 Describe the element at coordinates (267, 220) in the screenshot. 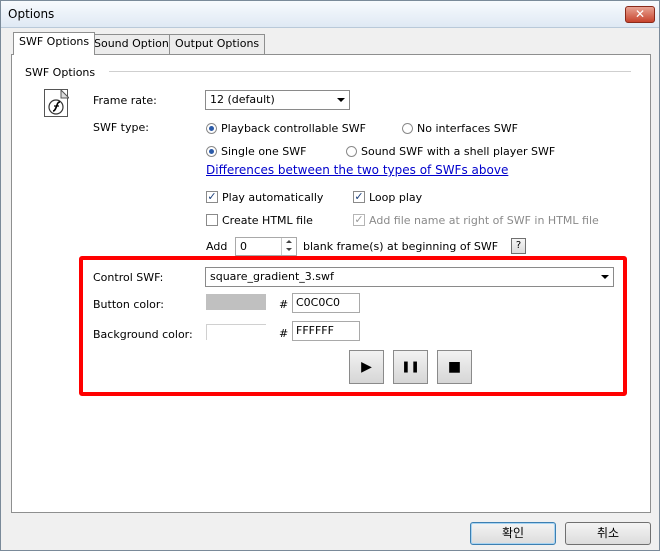

I see `create-html-label: Create HTML file` at that location.